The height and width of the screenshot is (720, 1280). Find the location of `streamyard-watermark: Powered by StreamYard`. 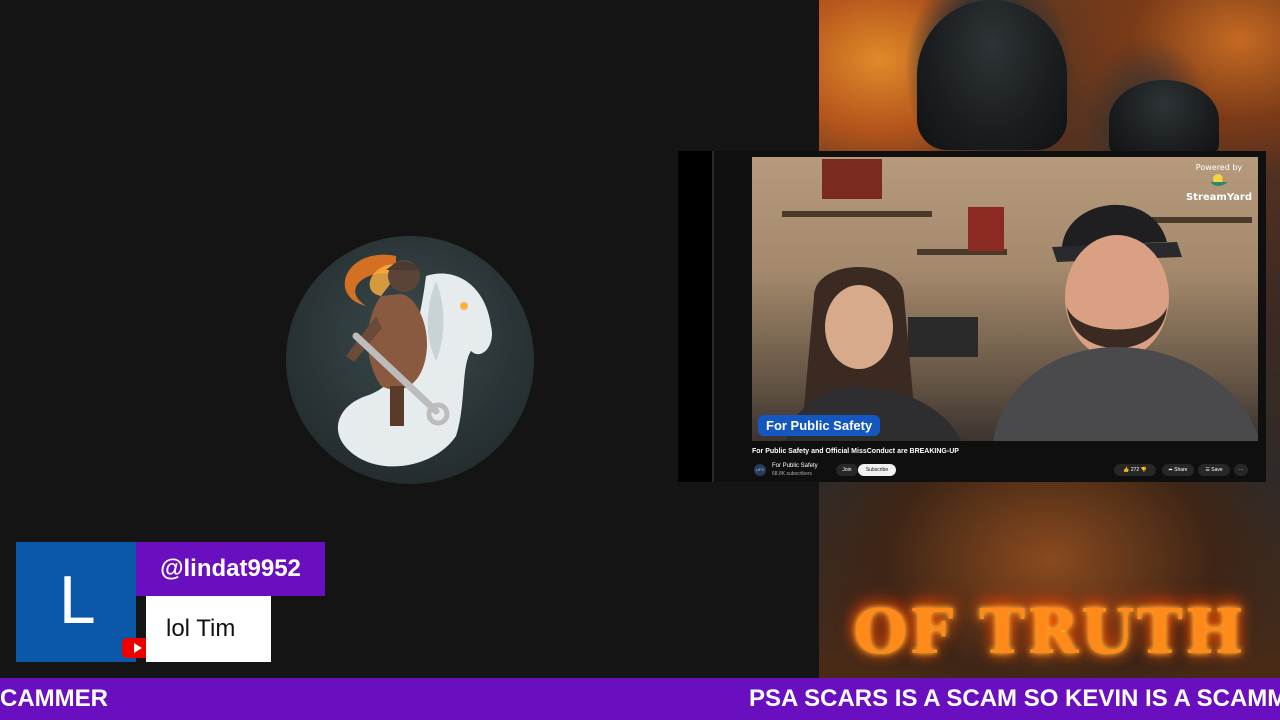

streamyard-watermark: Powered by StreamYard is located at coordinates (1219, 183).